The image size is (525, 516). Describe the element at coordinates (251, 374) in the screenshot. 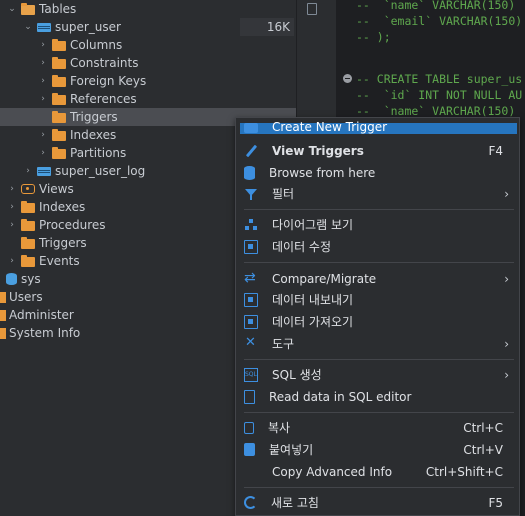

I see `sql-icon` at that location.